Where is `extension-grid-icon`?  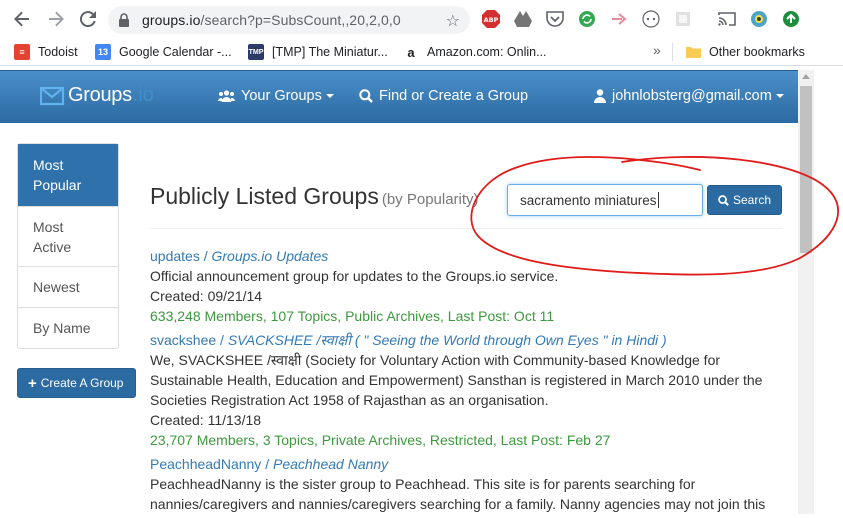 extension-grid-icon is located at coordinates (683, 19).